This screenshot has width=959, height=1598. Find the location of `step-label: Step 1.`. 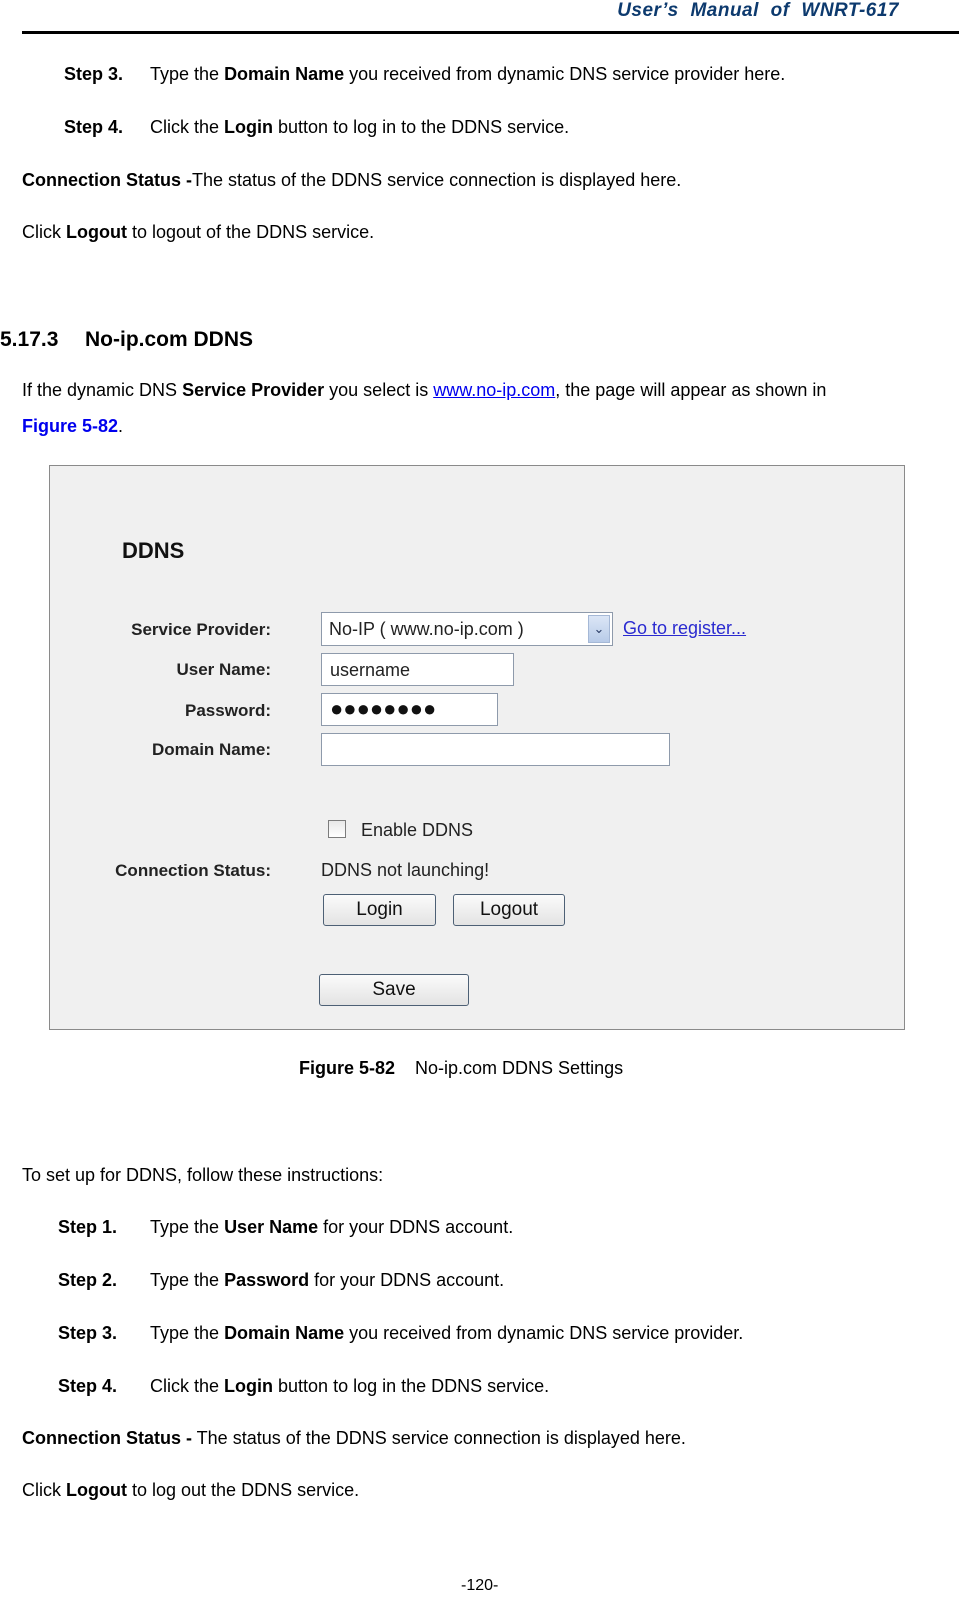

step-label: Step 1. is located at coordinates (88, 1227).